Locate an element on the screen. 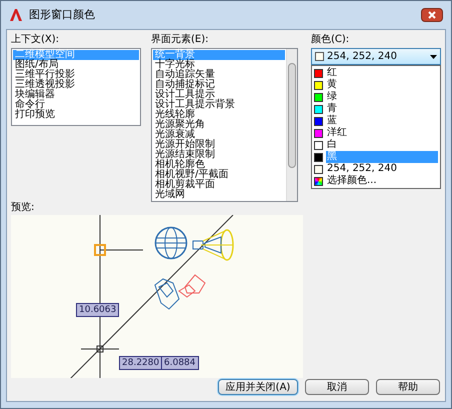 Image resolution: width=452 pixels, height=409 pixels. list-item: 三维平行投影 is located at coordinates (76, 75).